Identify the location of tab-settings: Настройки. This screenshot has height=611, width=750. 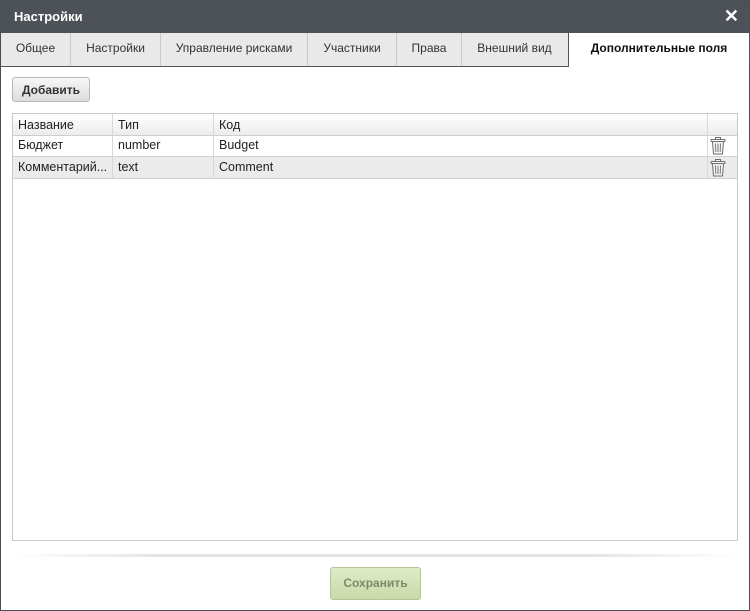
(116, 49).